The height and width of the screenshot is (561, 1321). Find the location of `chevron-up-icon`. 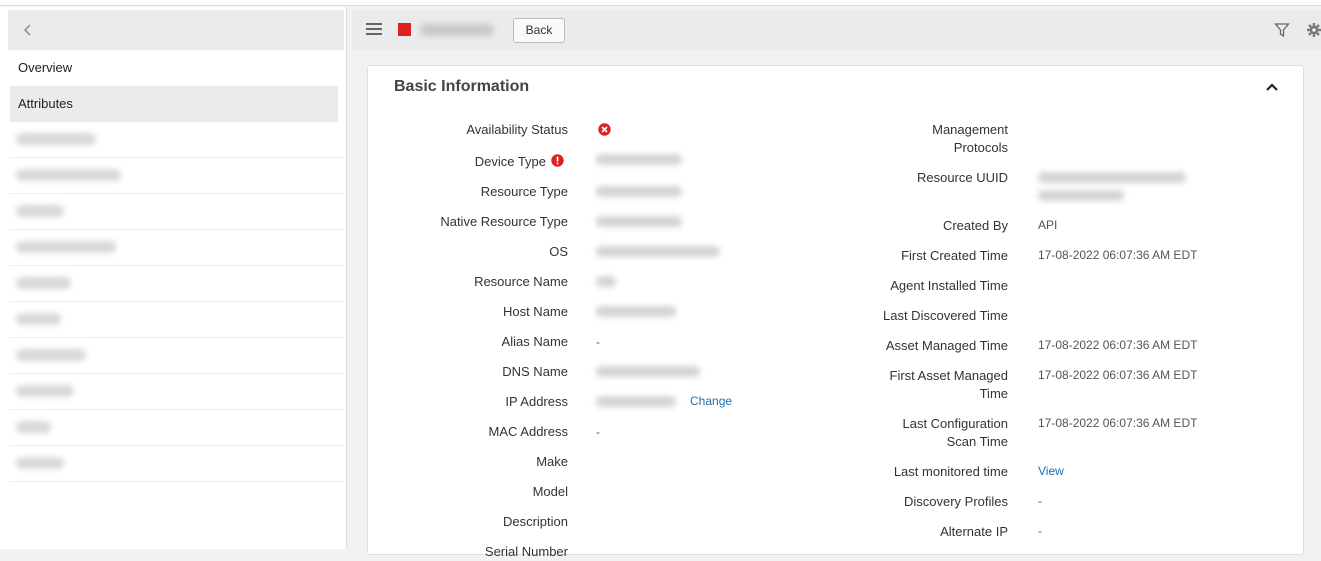

chevron-up-icon is located at coordinates (1272, 87).